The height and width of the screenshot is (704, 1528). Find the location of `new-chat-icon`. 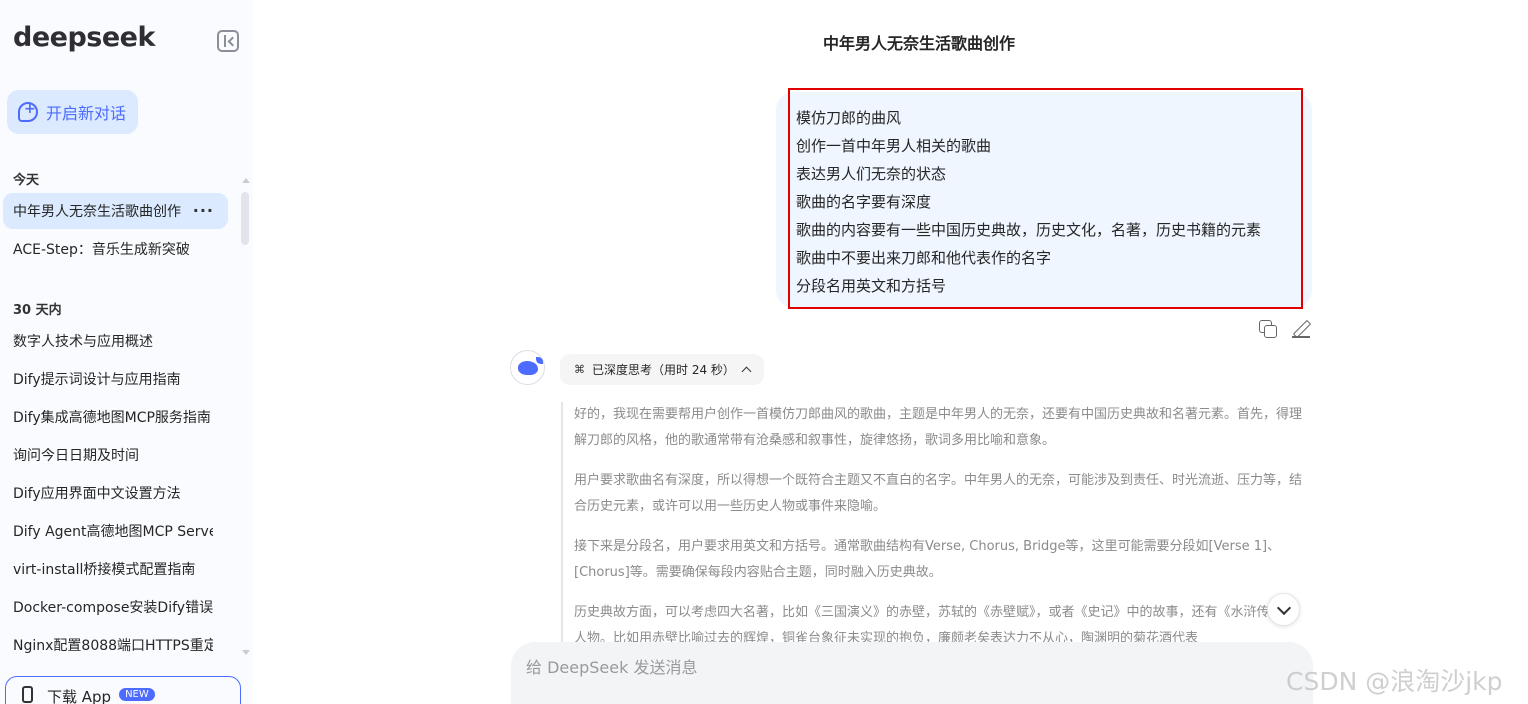

new-chat-icon is located at coordinates (28, 111).